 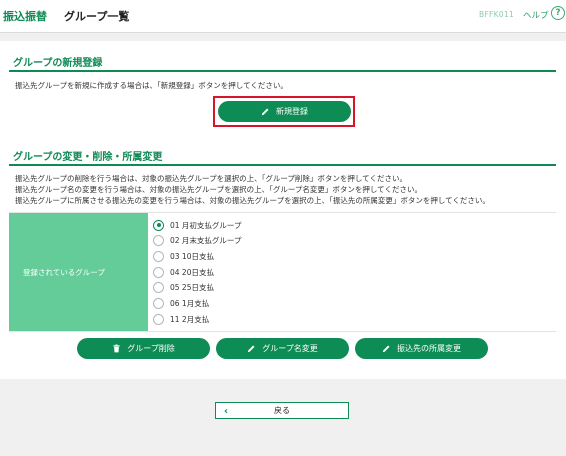 What do you see at coordinates (206, 240) in the screenshot?
I see `group-radio-label: 02 月末支払グループ` at bounding box center [206, 240].